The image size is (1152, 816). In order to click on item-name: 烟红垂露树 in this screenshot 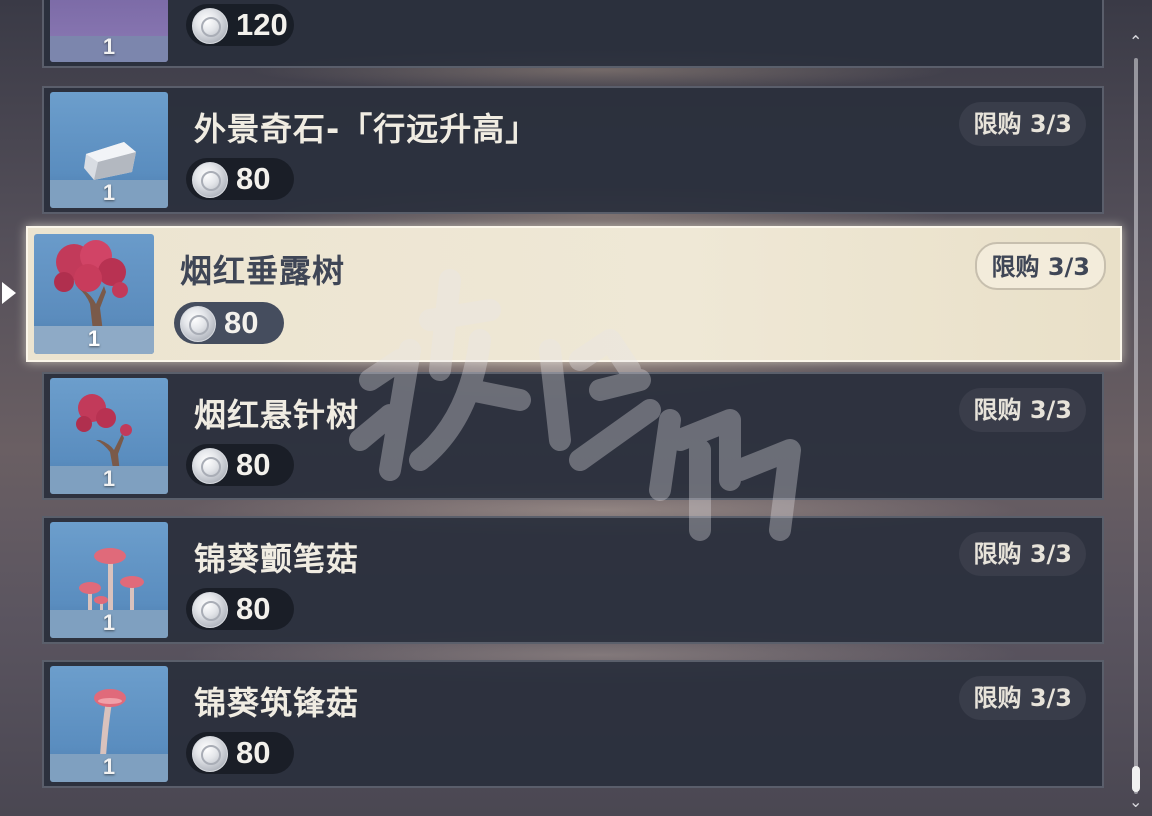, I will do `click(263, 271)`.